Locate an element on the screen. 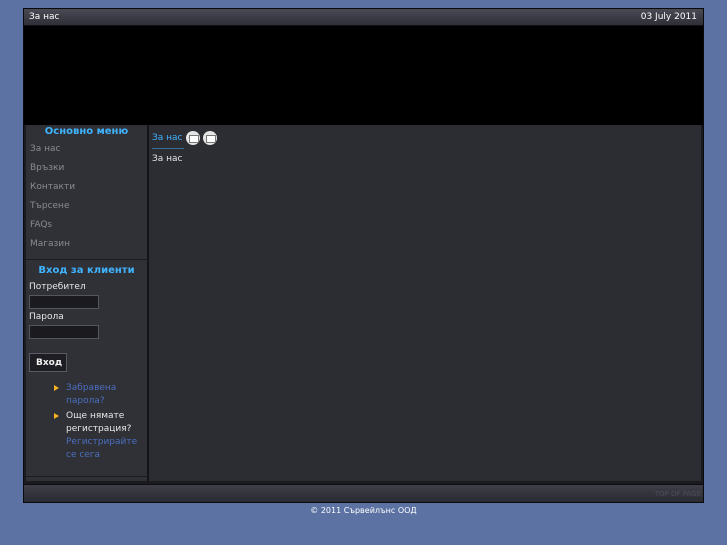 This screenshot has height=545, width=727. password-input is located at coordinates (64, 332).